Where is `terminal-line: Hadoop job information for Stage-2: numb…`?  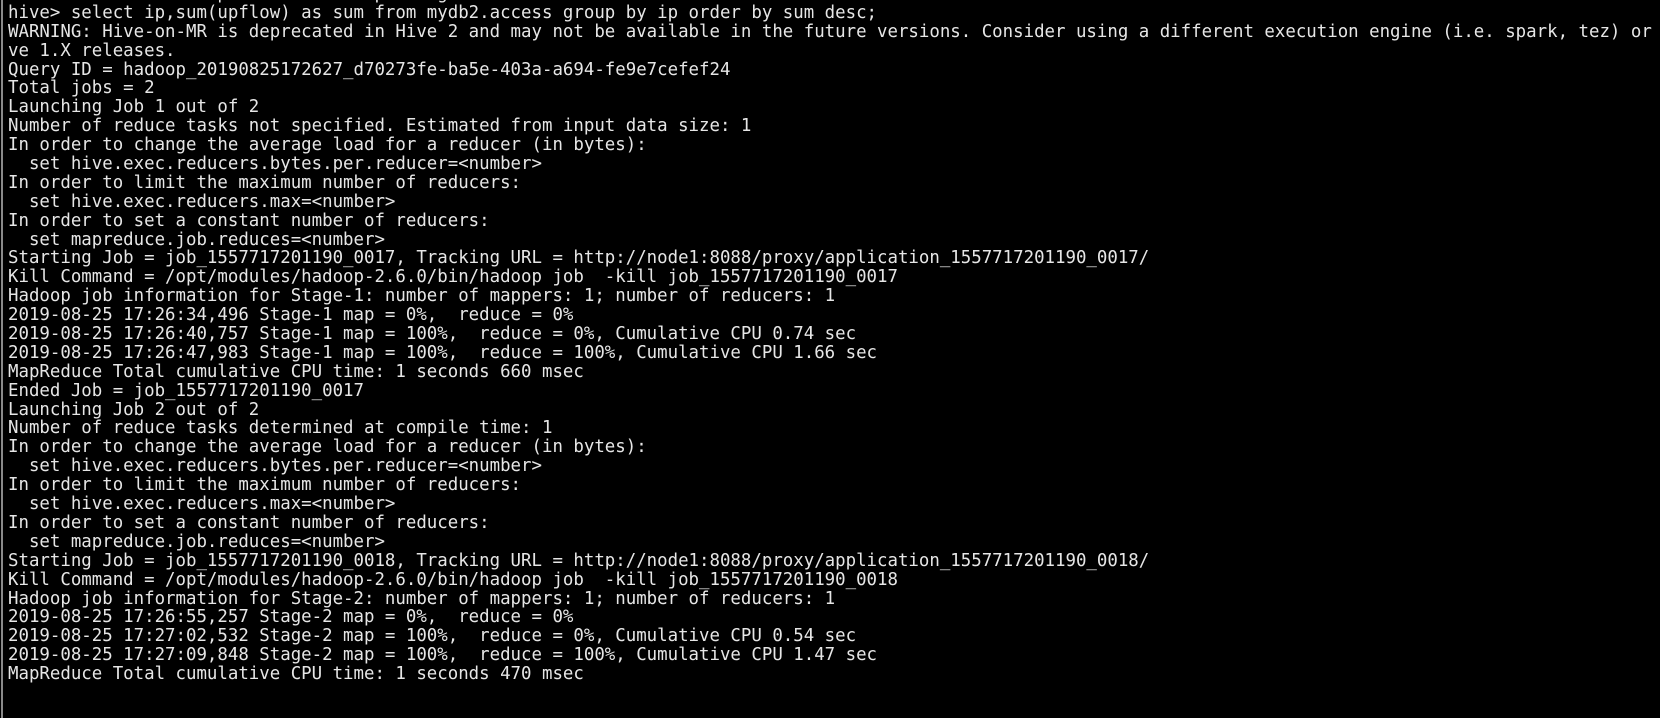
terminal-line: Hadoop job information for Stage-2: numb… is located at coordinates (422, 598).